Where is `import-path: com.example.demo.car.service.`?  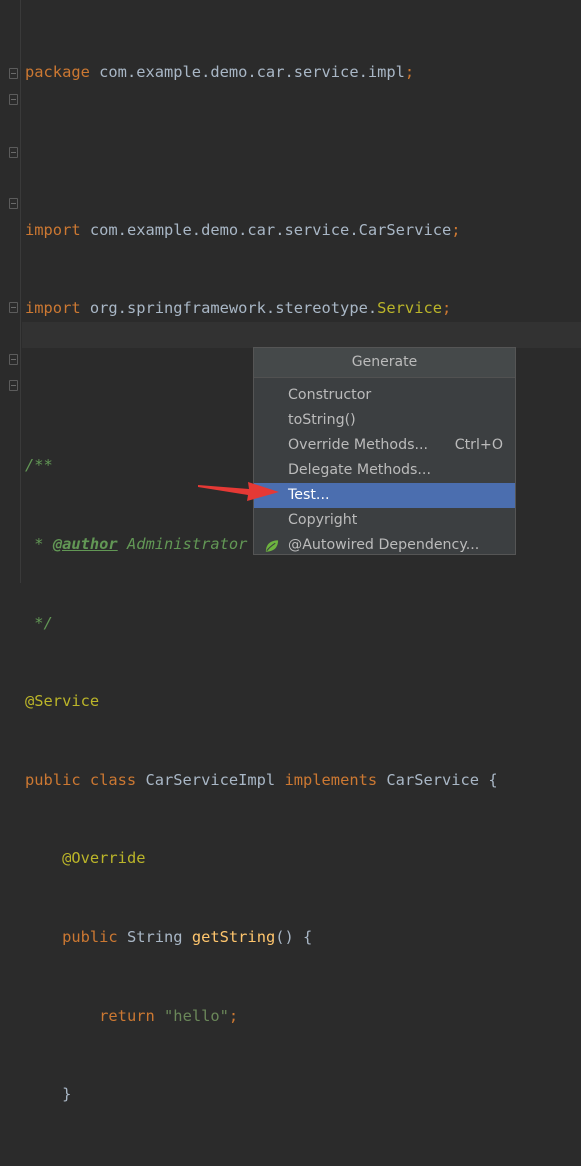 import-path: com.example.demo.car.service. is located at coordinates (219, 229).